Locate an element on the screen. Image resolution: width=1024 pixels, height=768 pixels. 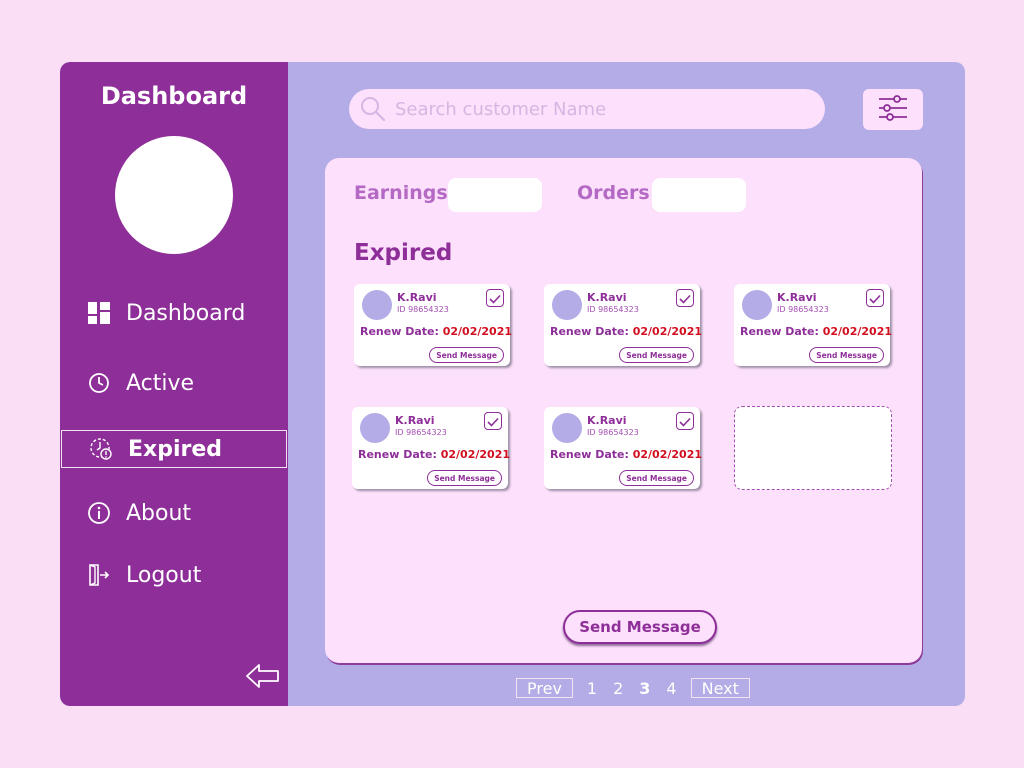
filter-button is located at coordinates (893, 109).